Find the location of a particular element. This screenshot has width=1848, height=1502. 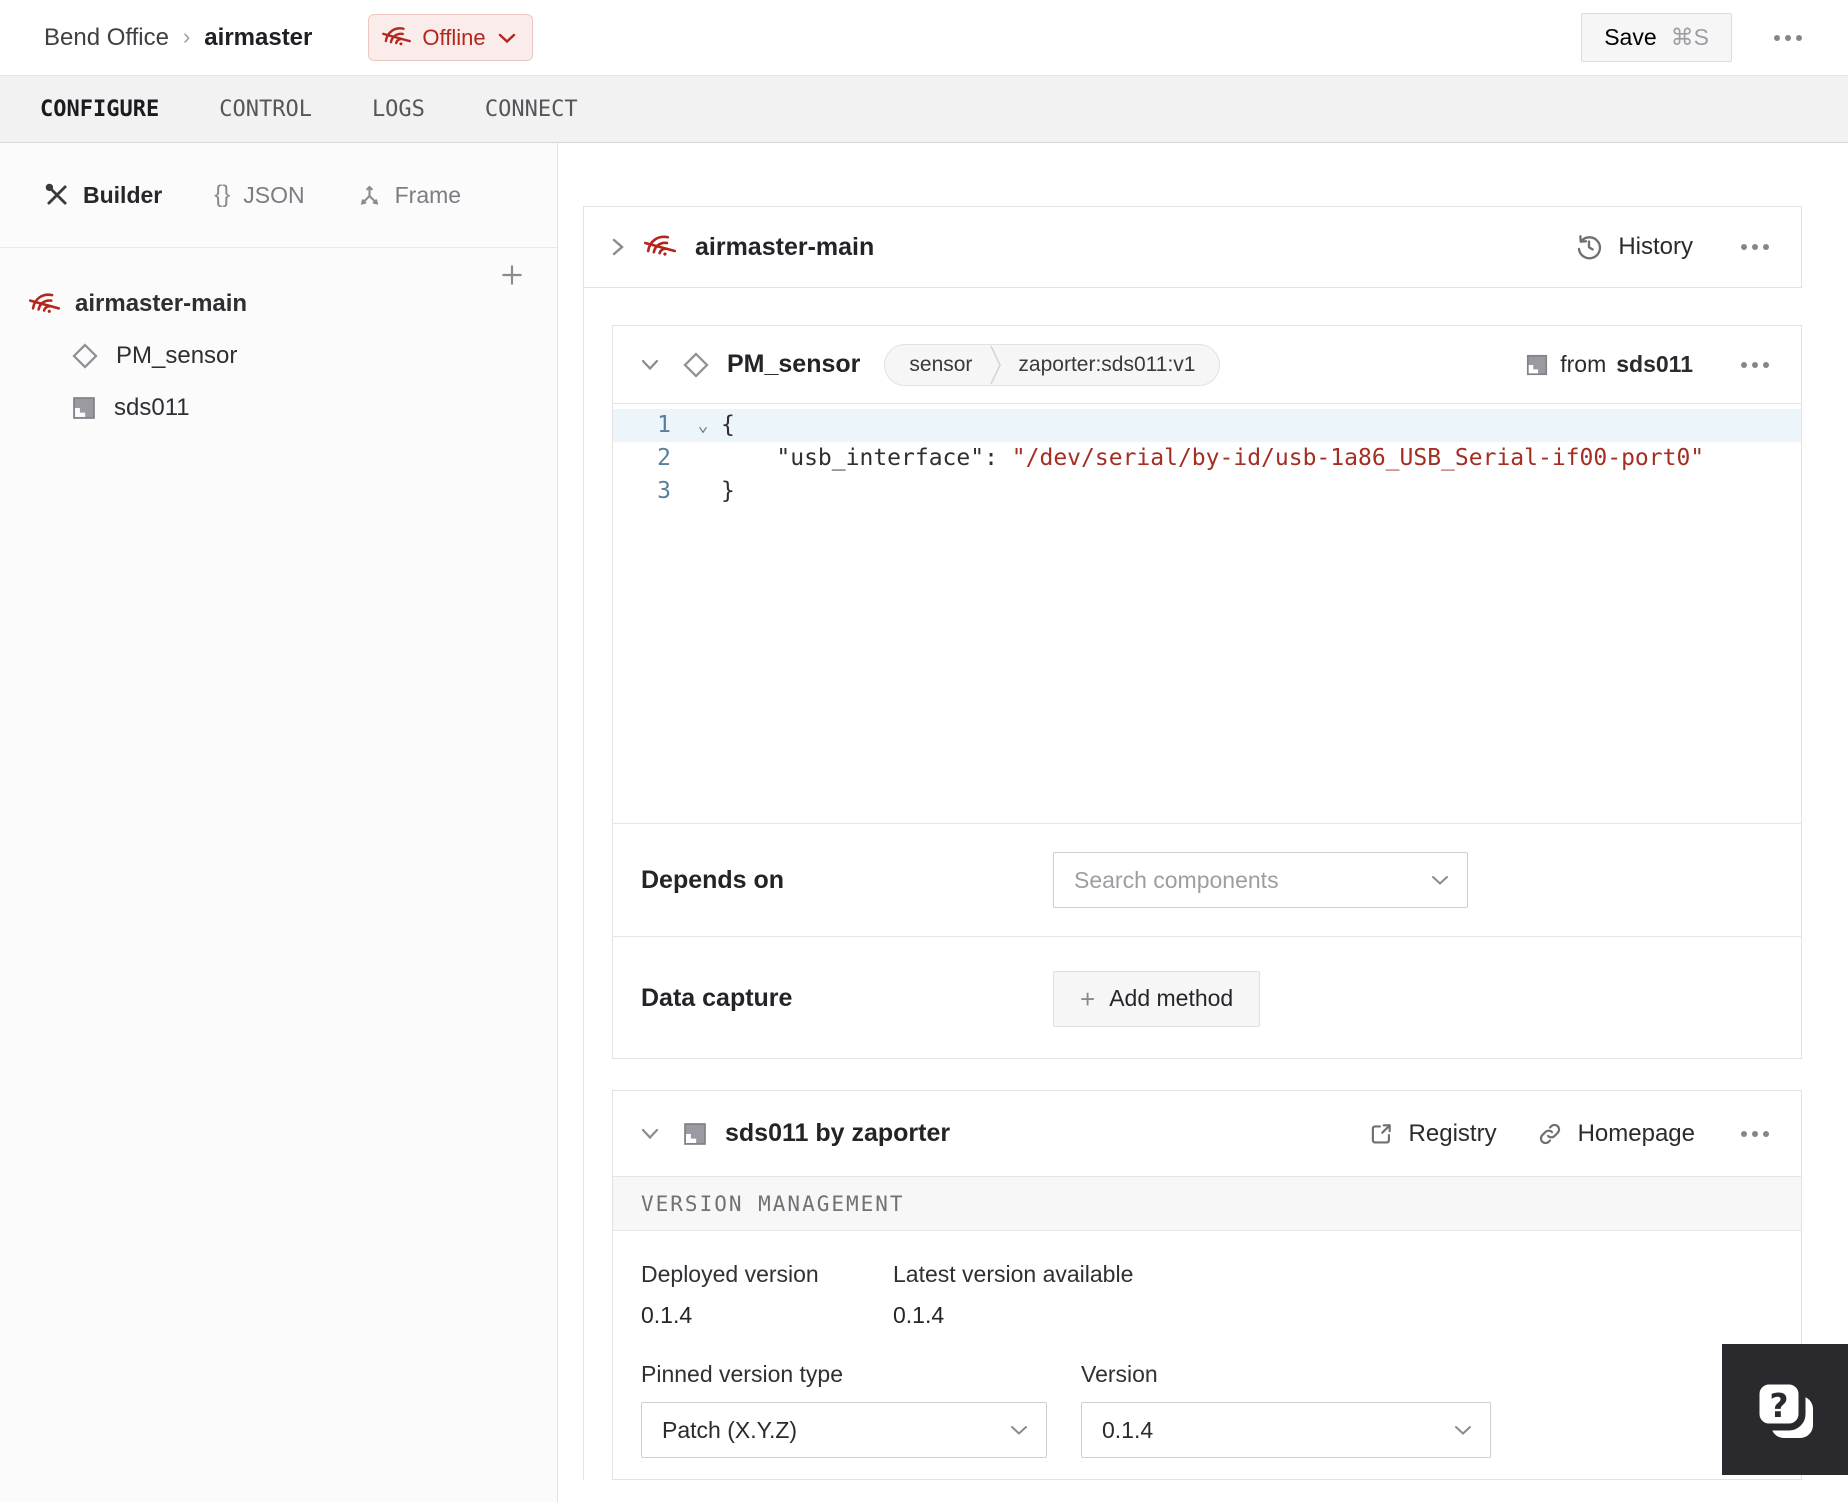

braces-icon: {} is located at coordinates (222, 194).